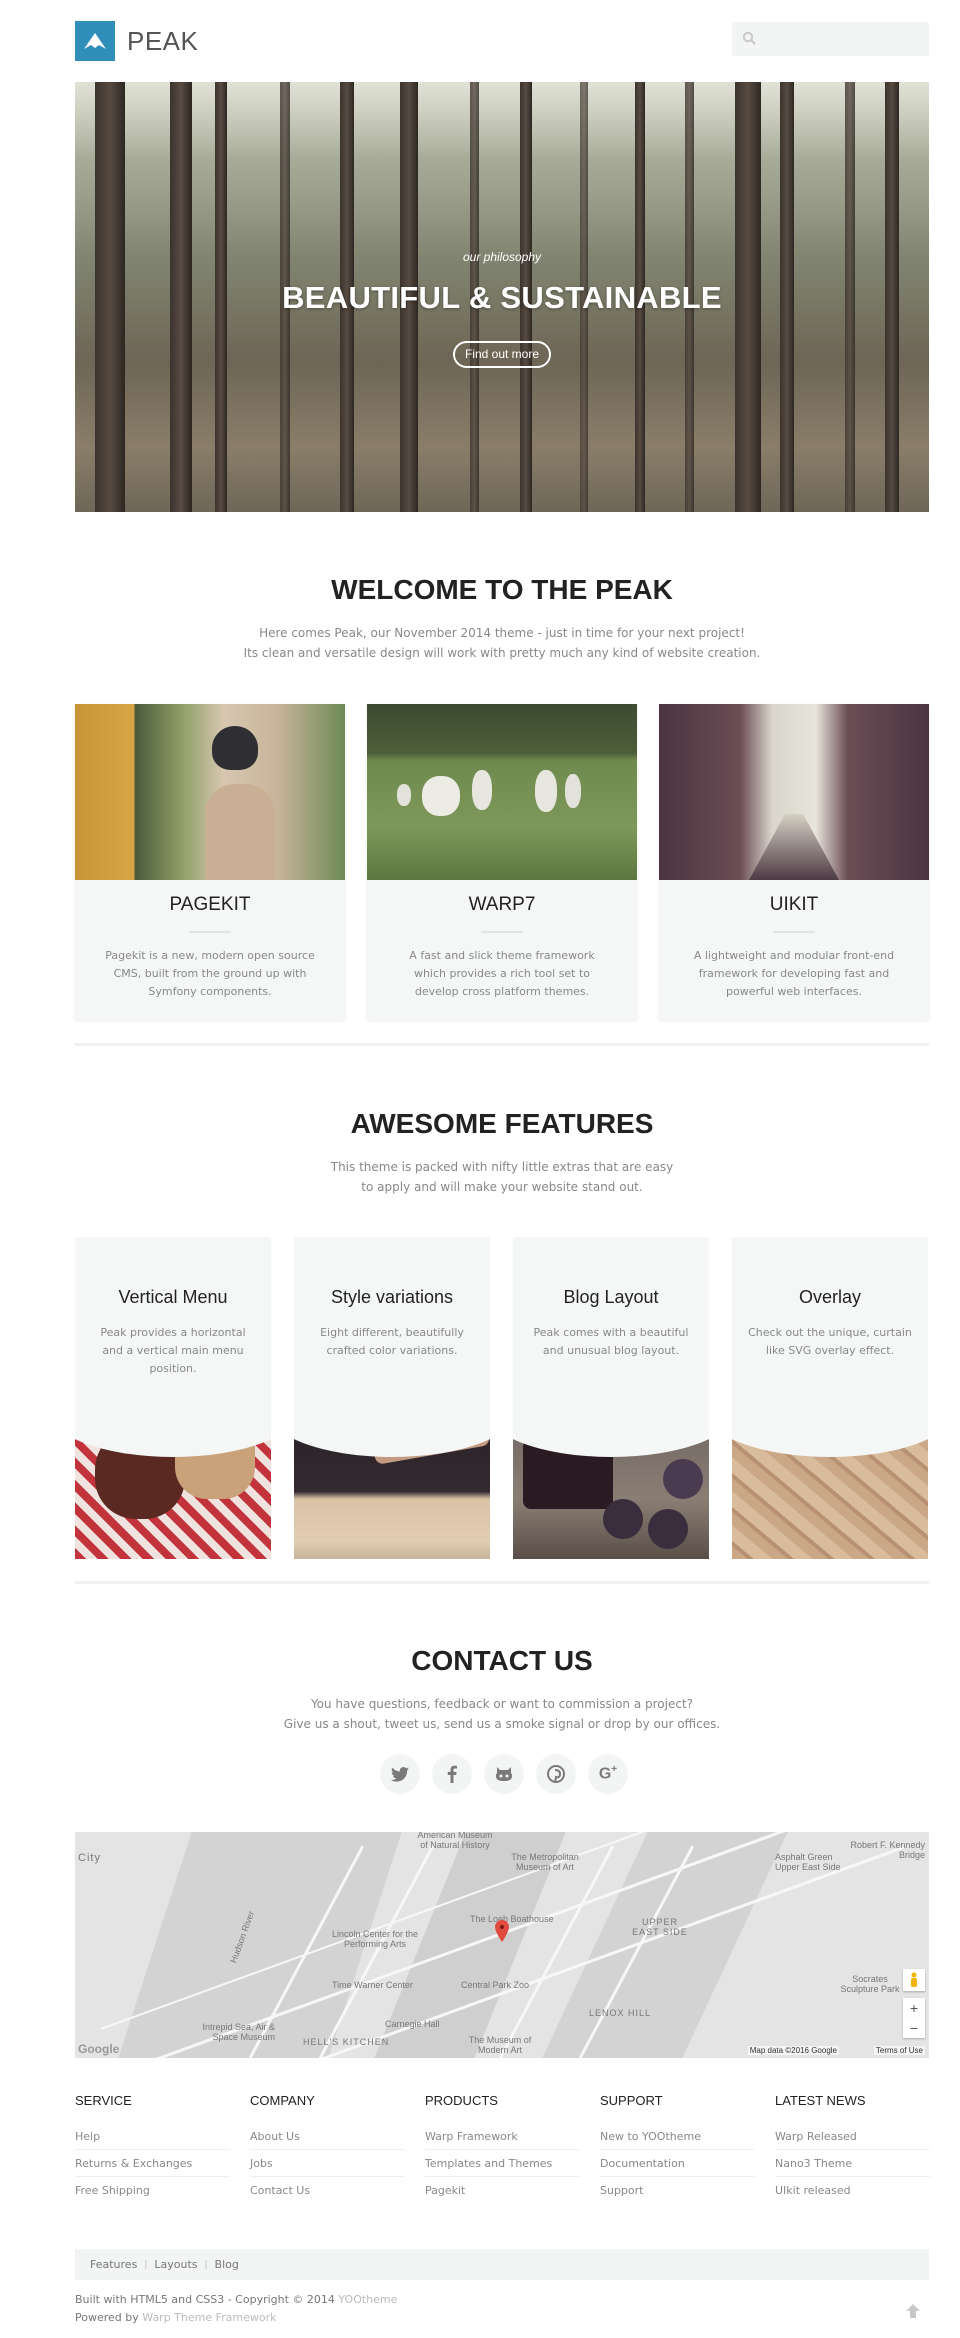  I want to click on hero-title: BEAUTIFUL & SUSTAINABLE, so click(502, 297).